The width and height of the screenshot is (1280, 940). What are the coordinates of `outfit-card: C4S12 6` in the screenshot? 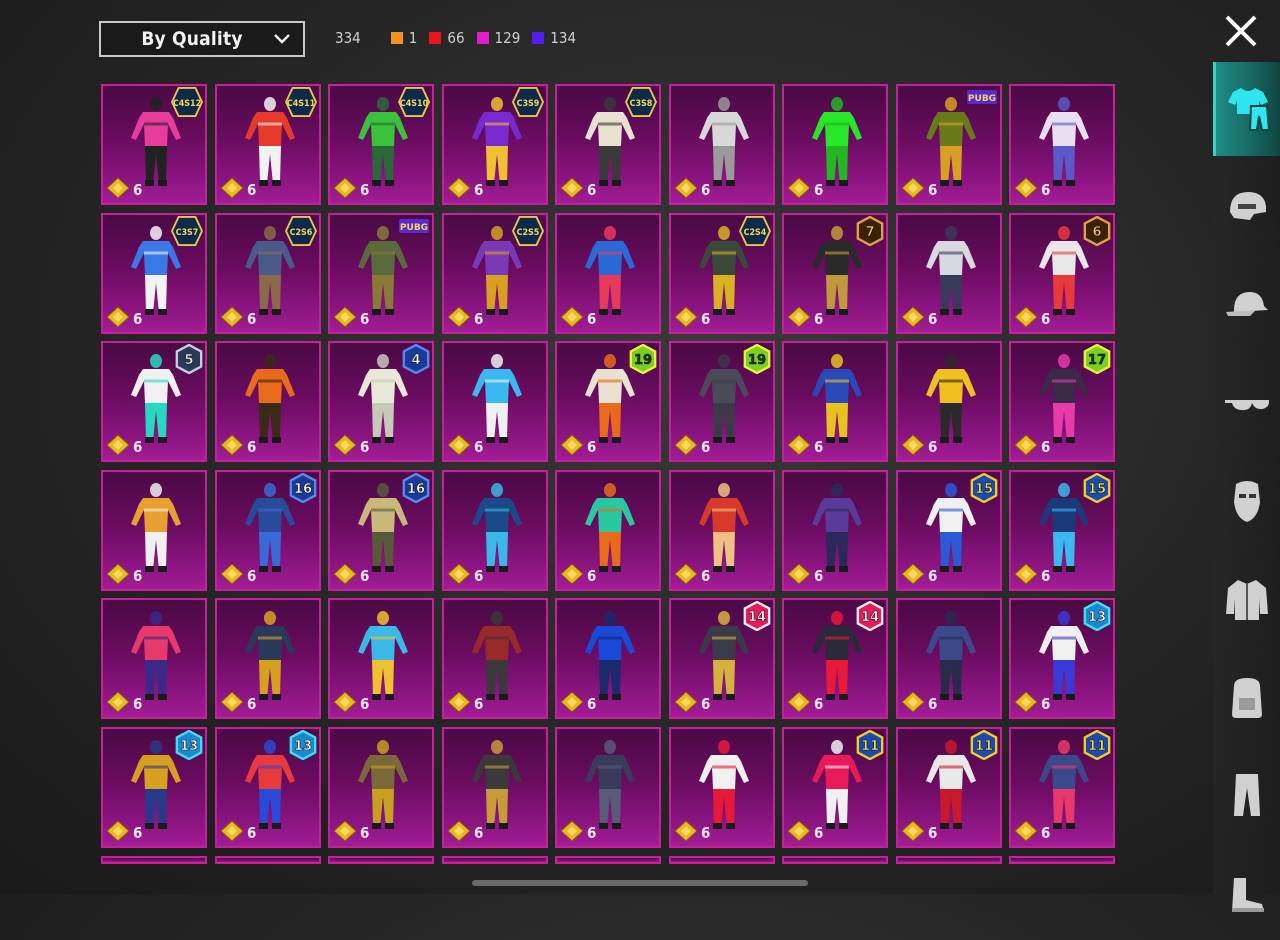 It's located at (154, 144).